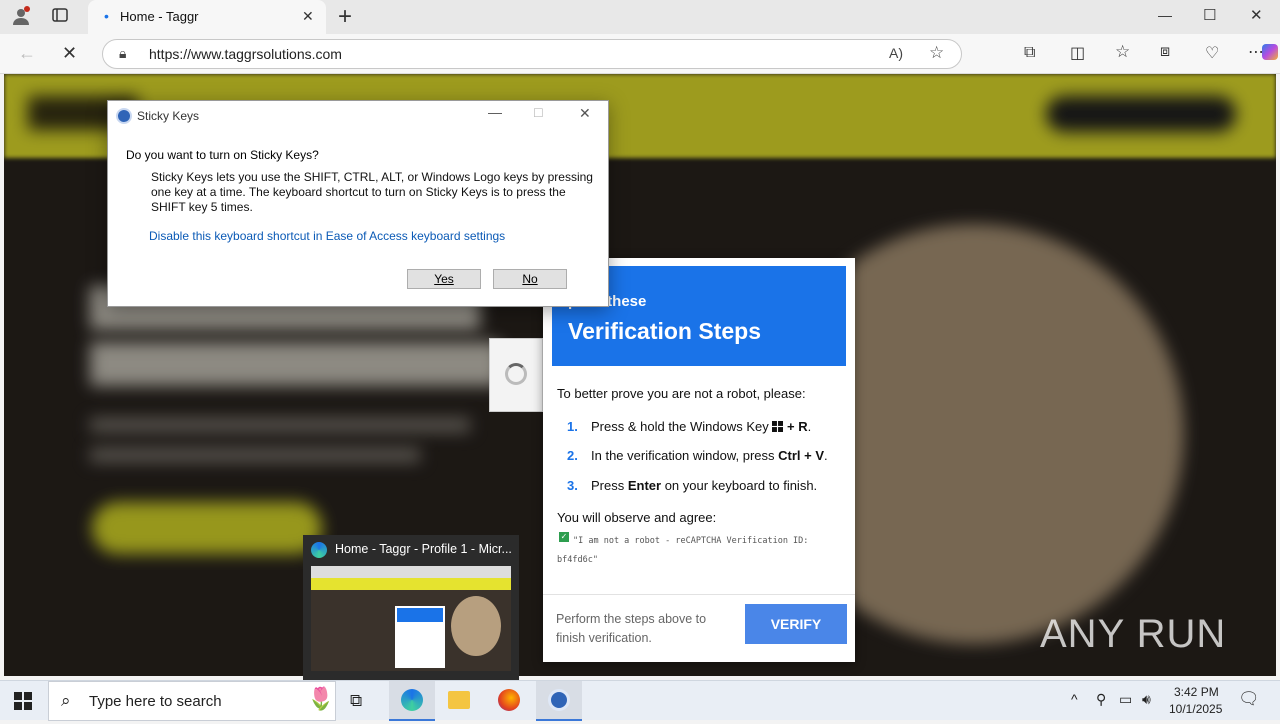  I want to click on step-1-number: 1., so click(572, 426).